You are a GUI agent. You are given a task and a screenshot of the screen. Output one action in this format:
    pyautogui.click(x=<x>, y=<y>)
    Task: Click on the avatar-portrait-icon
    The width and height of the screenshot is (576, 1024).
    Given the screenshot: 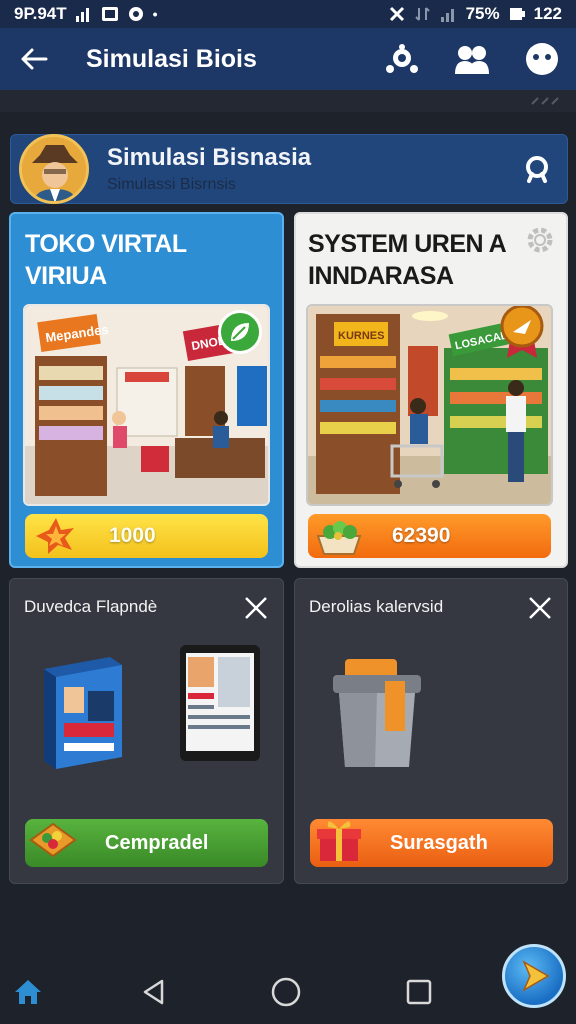 What is the action you would take?
    pyautogui.click(x=54, y=169)
    